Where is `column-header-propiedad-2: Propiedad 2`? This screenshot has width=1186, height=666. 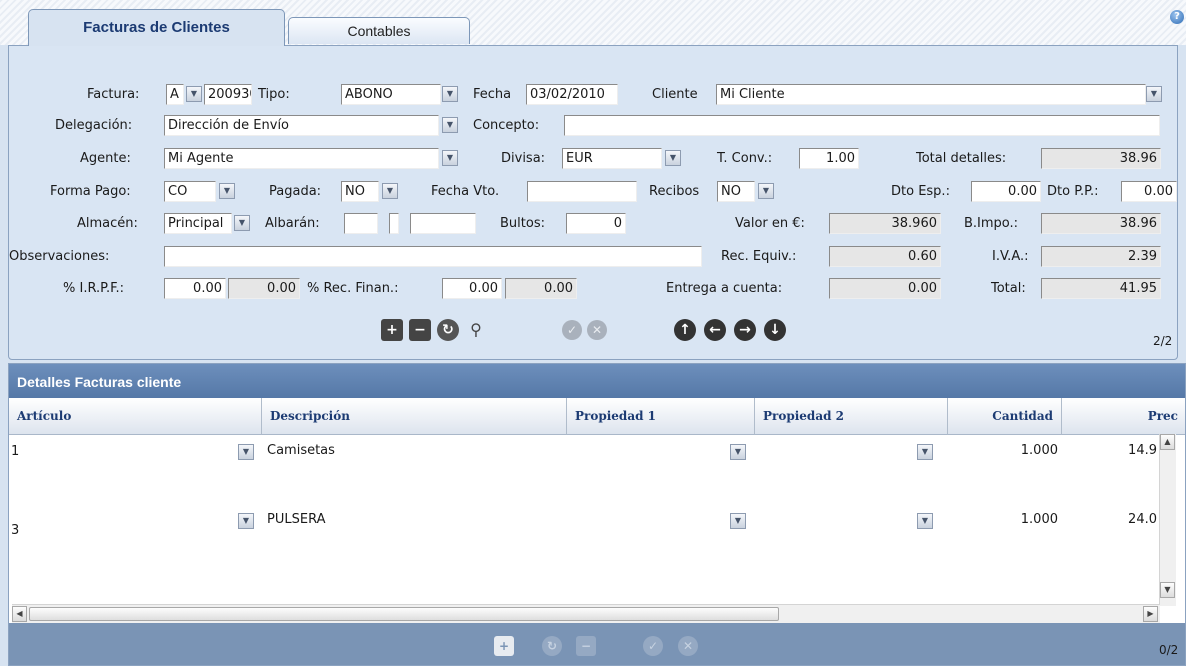 column-header-propiedad-2: Propiedad 2 is located at coordinates (851, 416).